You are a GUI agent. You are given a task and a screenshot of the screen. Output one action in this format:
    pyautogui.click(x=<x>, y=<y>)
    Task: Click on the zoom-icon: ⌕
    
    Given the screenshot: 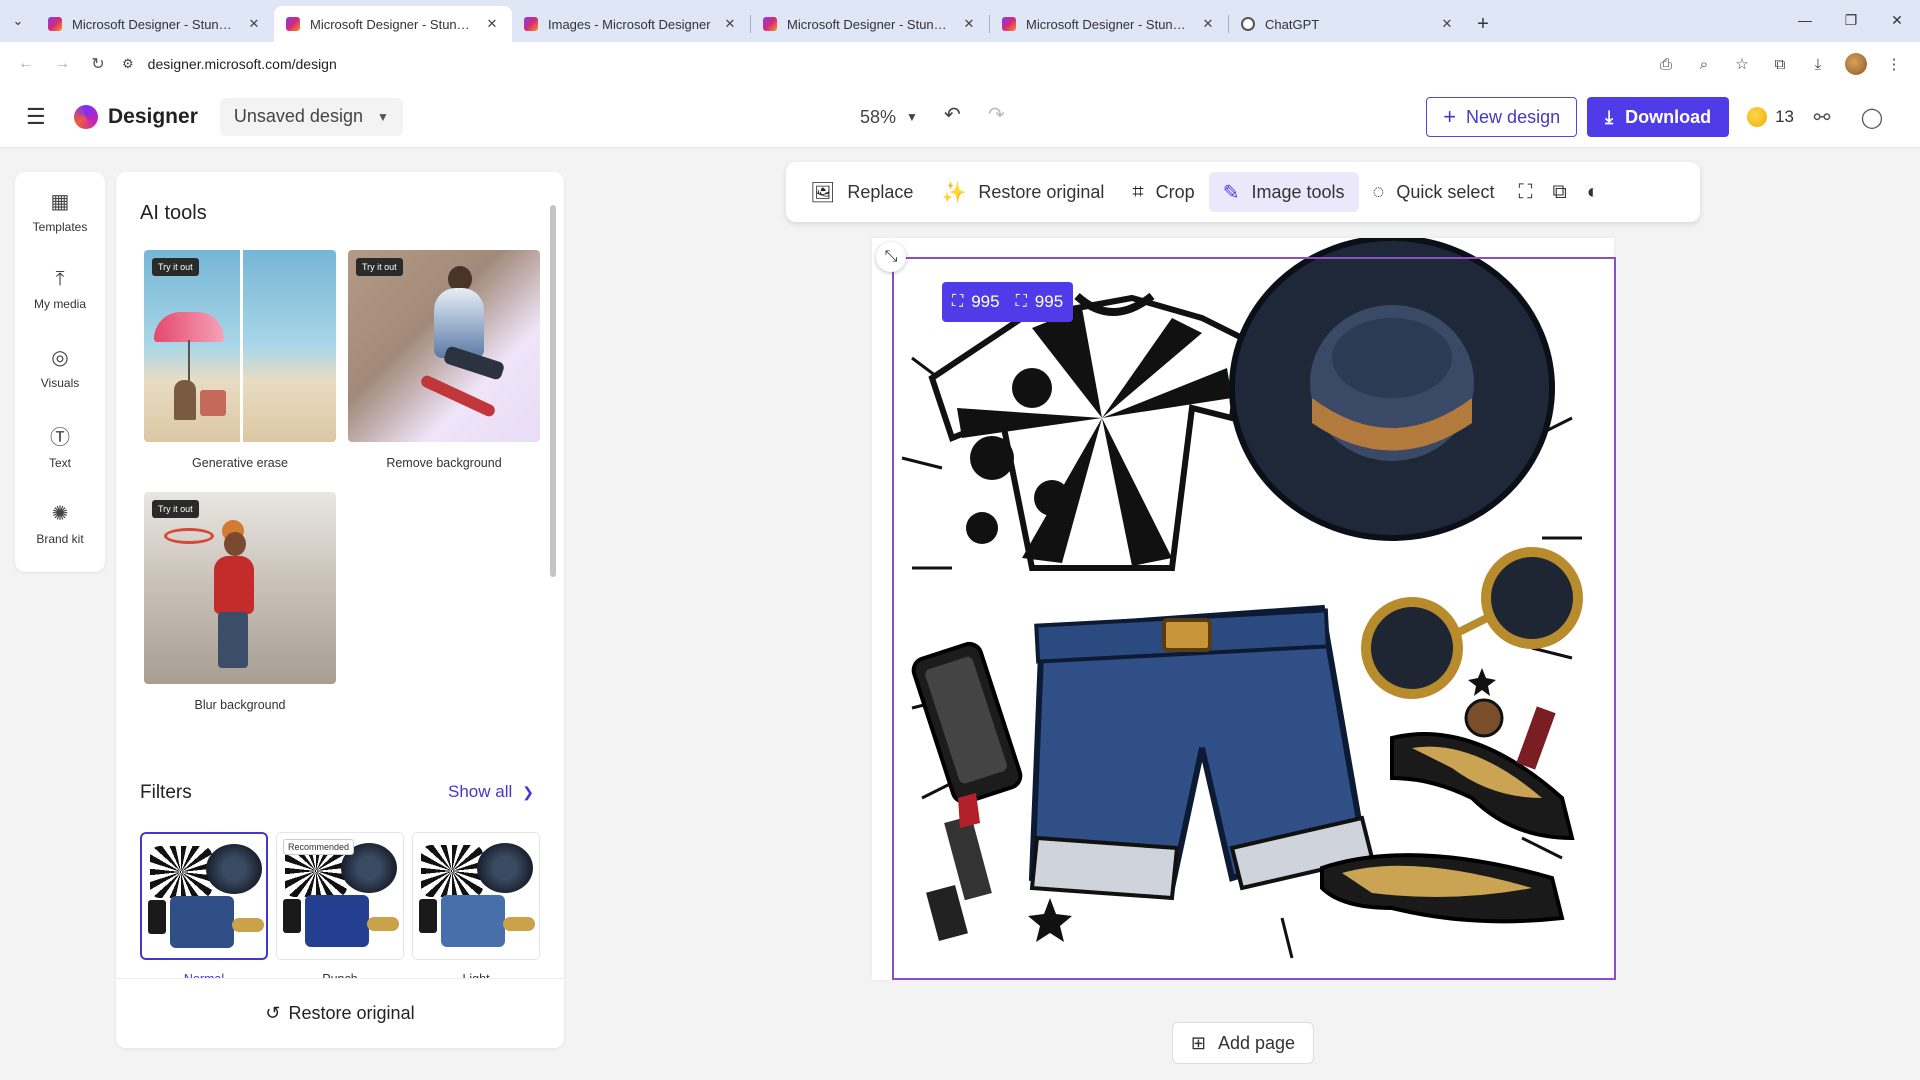 What is the action you would take?
    pyautogui.click(x=1704, y=64)
    